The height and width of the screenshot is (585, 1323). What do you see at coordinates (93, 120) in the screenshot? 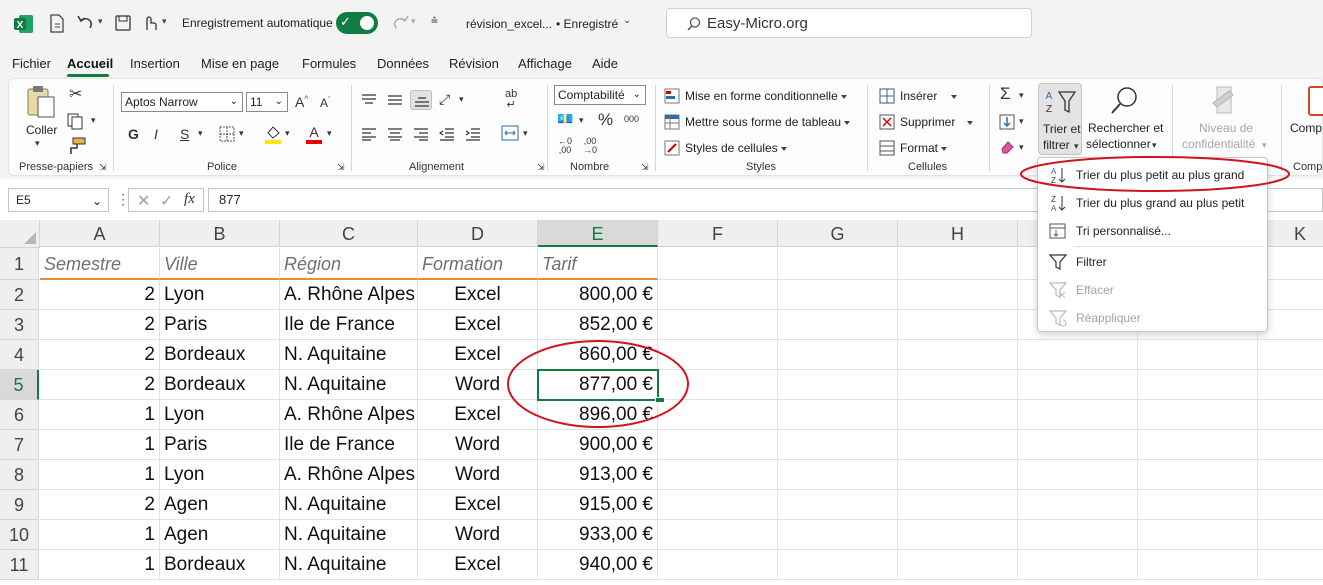
I see `copy-dropdown-icon: ▾` at bounding box center [93, 120].